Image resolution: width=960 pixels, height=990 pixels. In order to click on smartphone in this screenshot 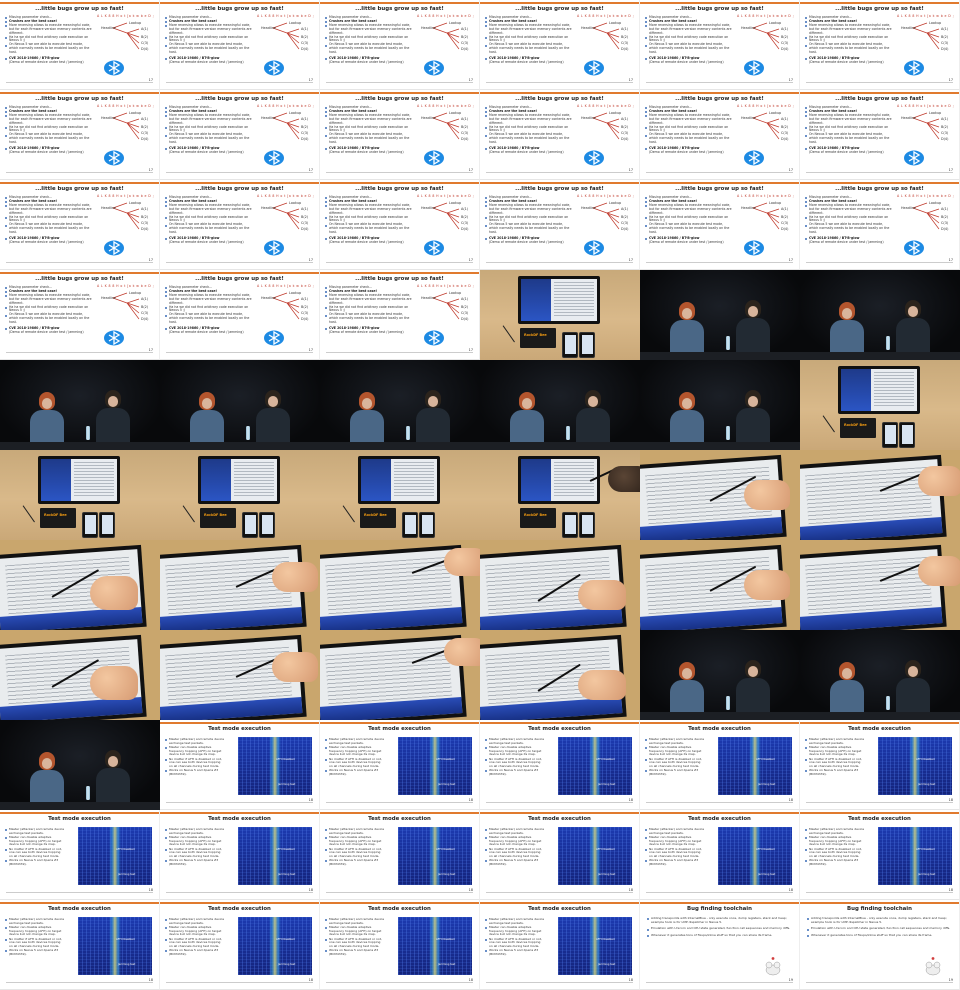, I will do `click(107, 525)`.